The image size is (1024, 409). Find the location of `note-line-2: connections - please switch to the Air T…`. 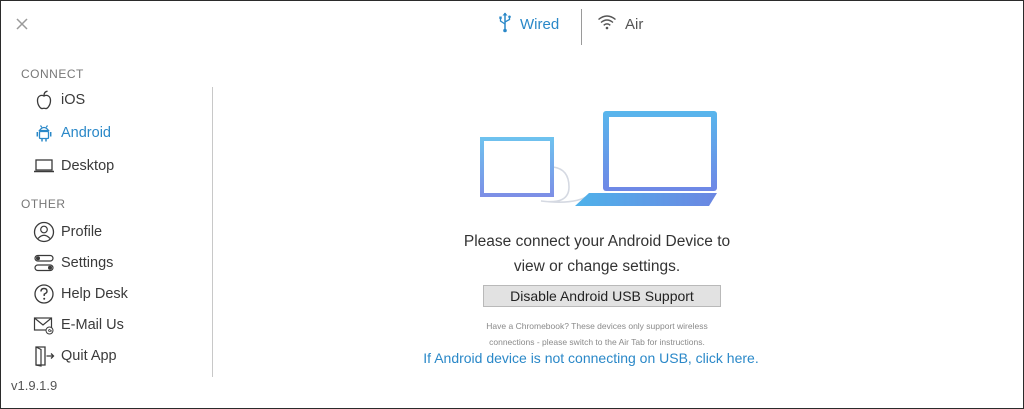

note-line-2: connections - please switch to the Air T… is located at coordinates (597, 342).